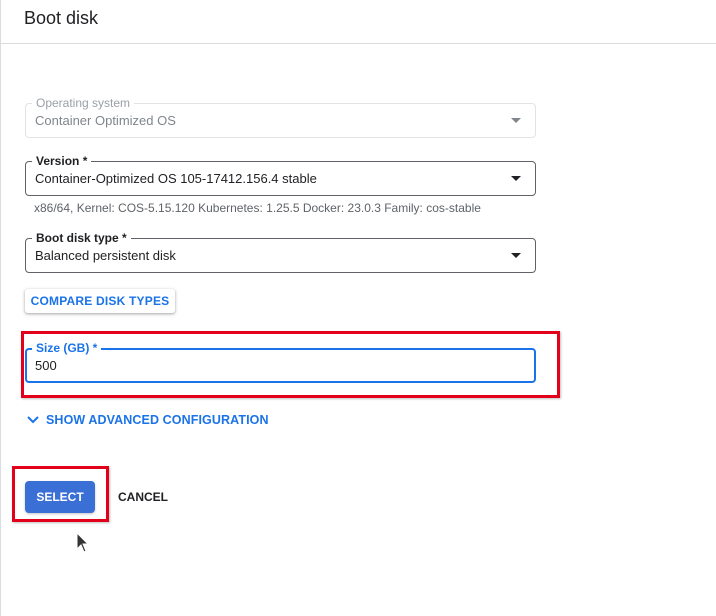 This screenshot has width=716, height=616. What do you see at coordinates (67, 348) in the screenshot?
I see `size-label: Size (GB) *` at bounding box center [67, 348].